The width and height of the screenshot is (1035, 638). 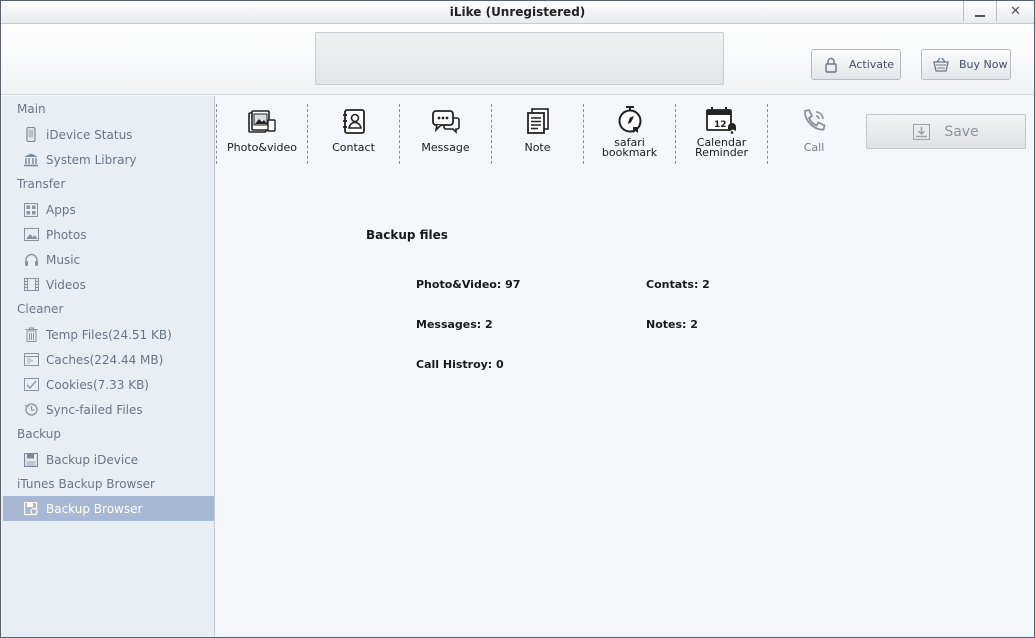 I want to click on sidebar-item-backup-browser: Backup Browser, so click(x=108, y=508).